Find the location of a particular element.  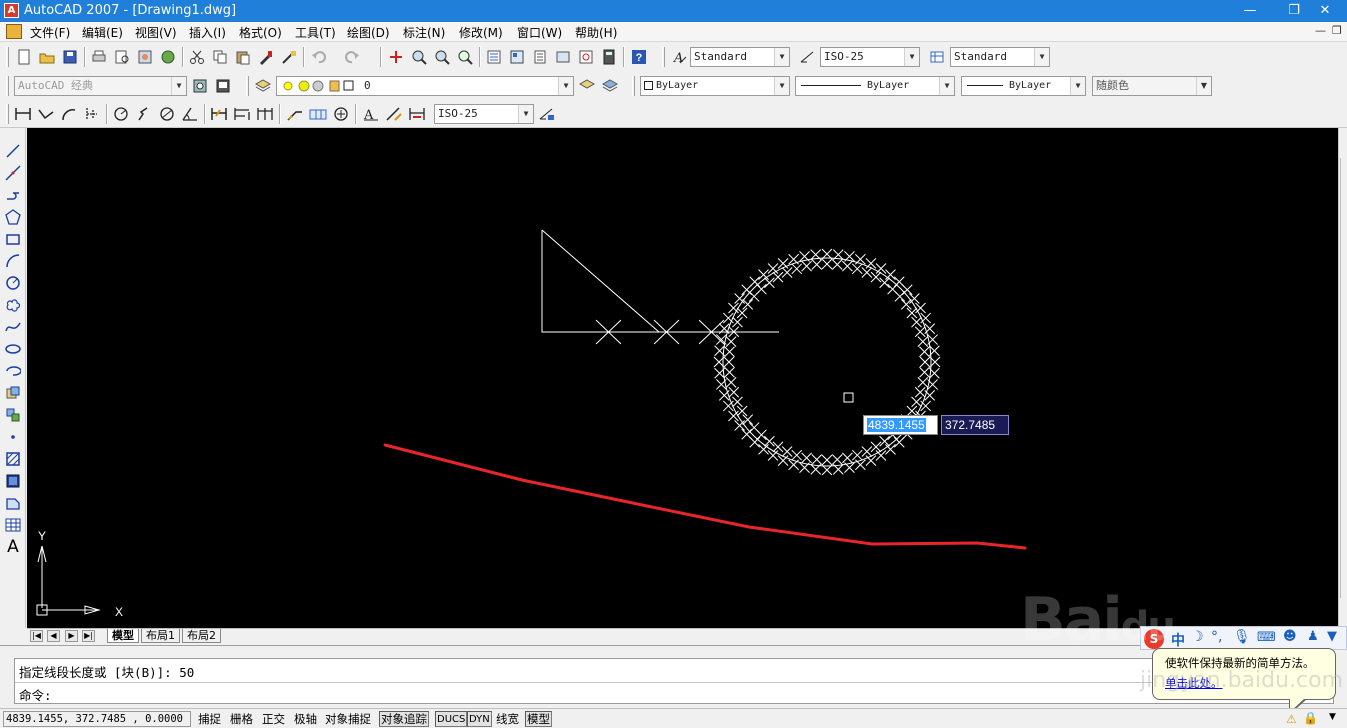

dynamic-input-x: 4839.1455 is located at coordinates (900, 425).